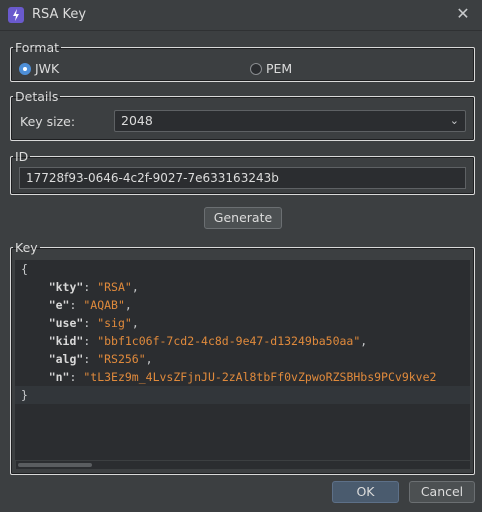 The height and width of the screenshot is (512, 482). What do you see at coordinates (229, 341) in the screenshot?
I see `json-value: "bbf1c06f-7cd2-4c8d-9e47-d13249ba50aa"` at bounding box center [229, 341].